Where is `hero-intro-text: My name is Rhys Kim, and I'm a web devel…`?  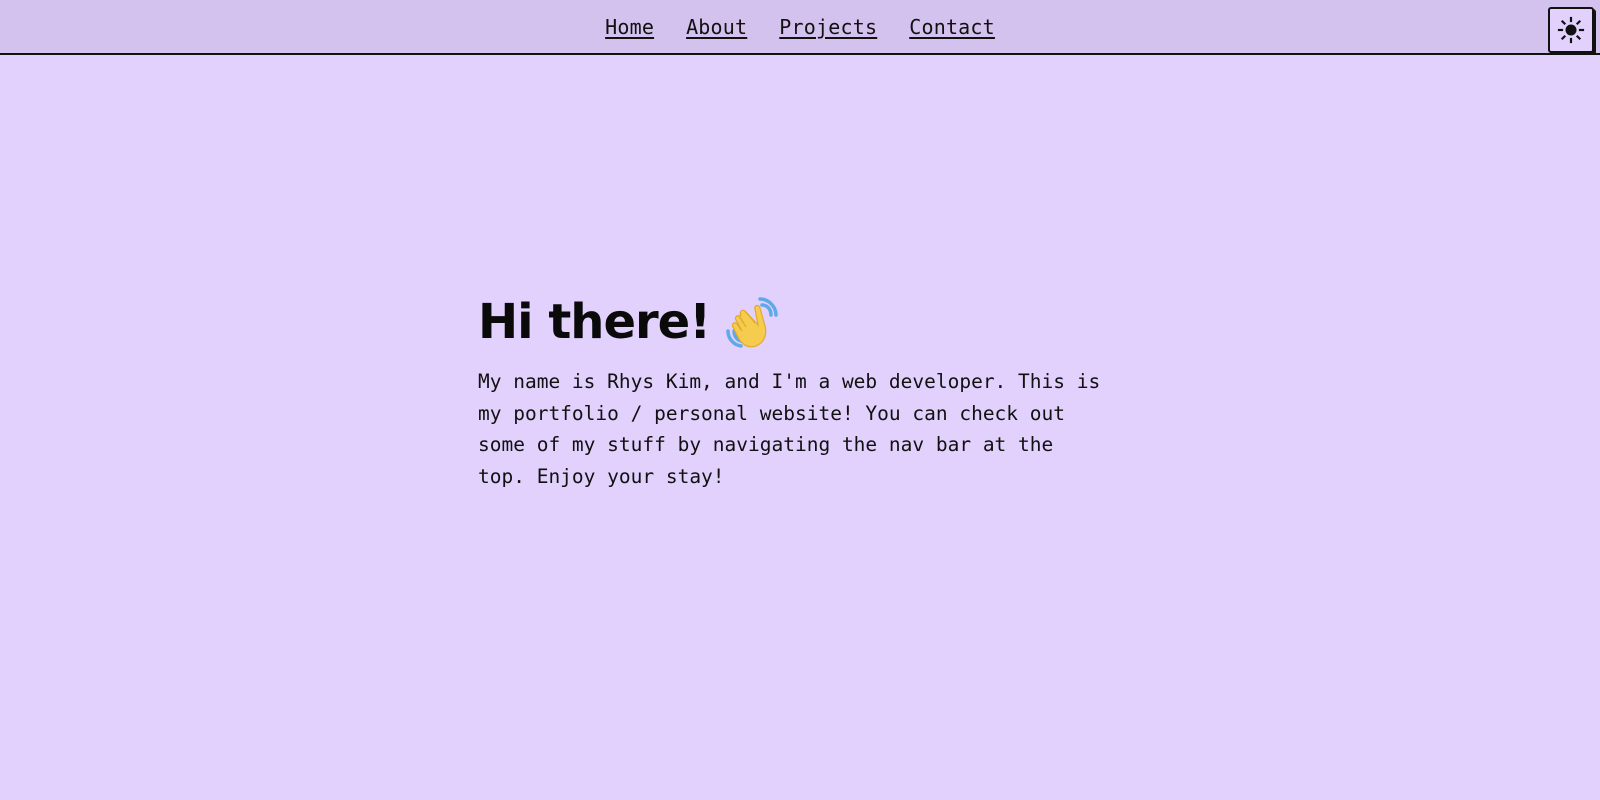 hero-intro-text: My name is Rhys Kim, and I'm a web devel… is located at coordinates (789, 429).